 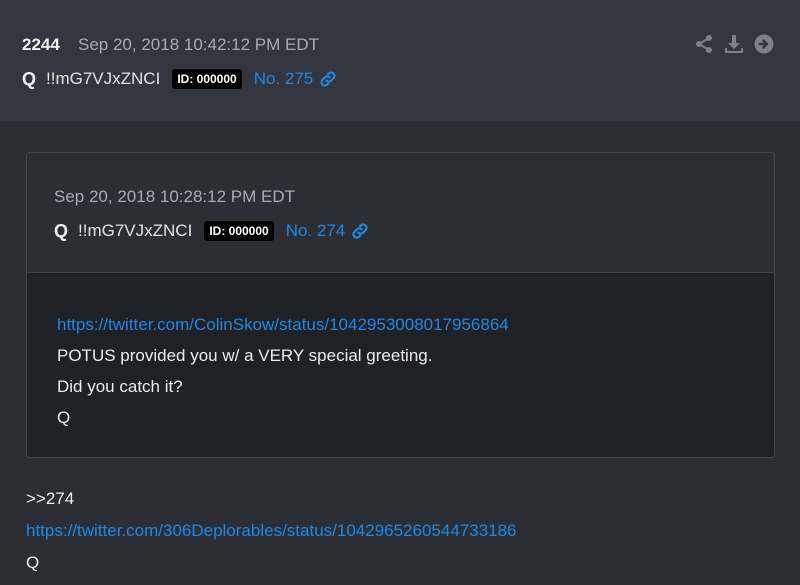 I want to click on quoted-author-row: Q !!mG7VJxZNCI ID: 000000 No. 274, so click(x=212, y=231).